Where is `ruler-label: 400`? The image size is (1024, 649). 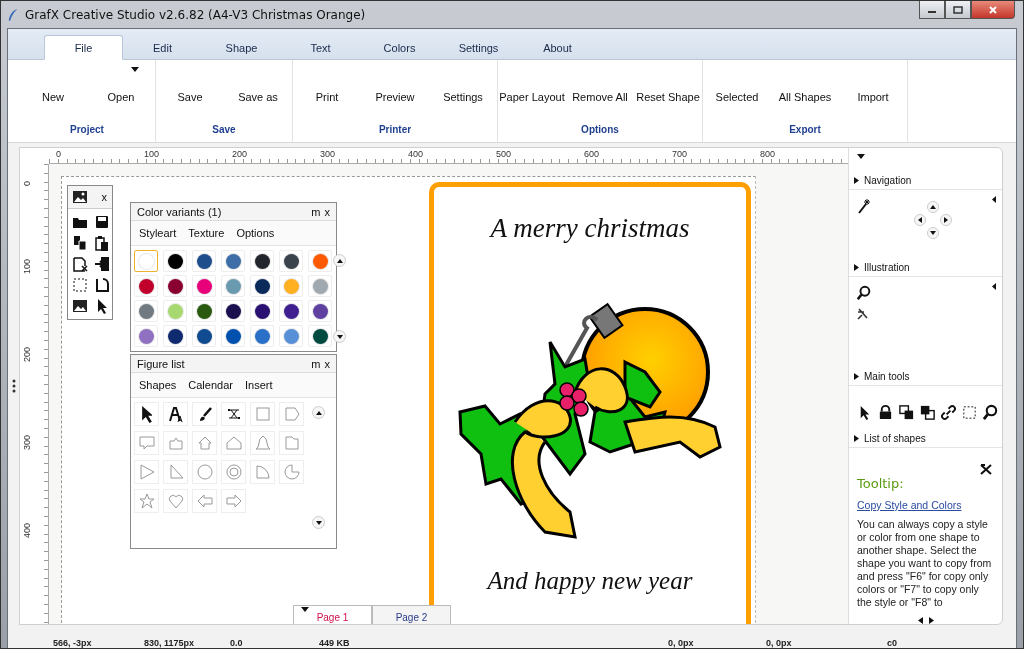
ruler-label: 400 is located at coordinates (27, 530).